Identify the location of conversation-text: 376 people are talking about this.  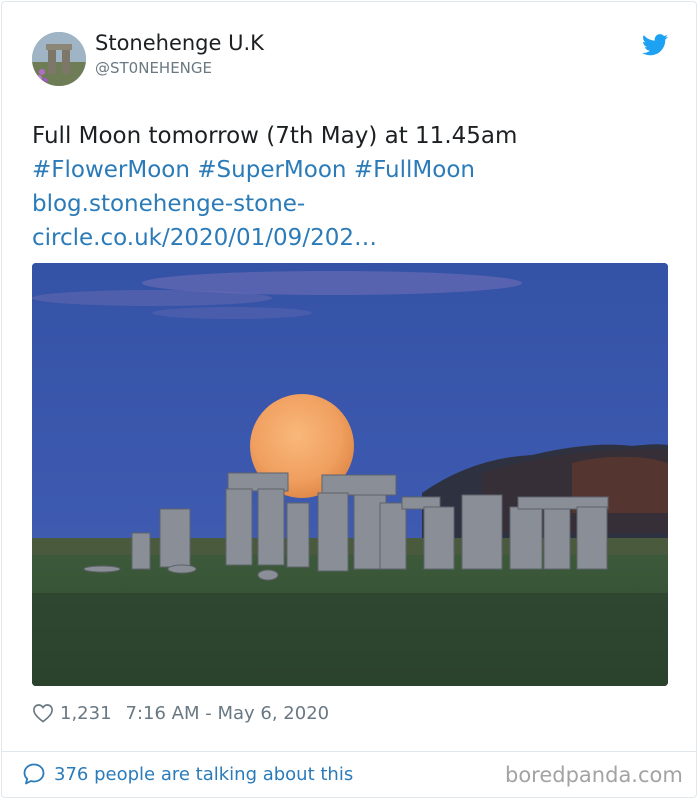
(204, 774).